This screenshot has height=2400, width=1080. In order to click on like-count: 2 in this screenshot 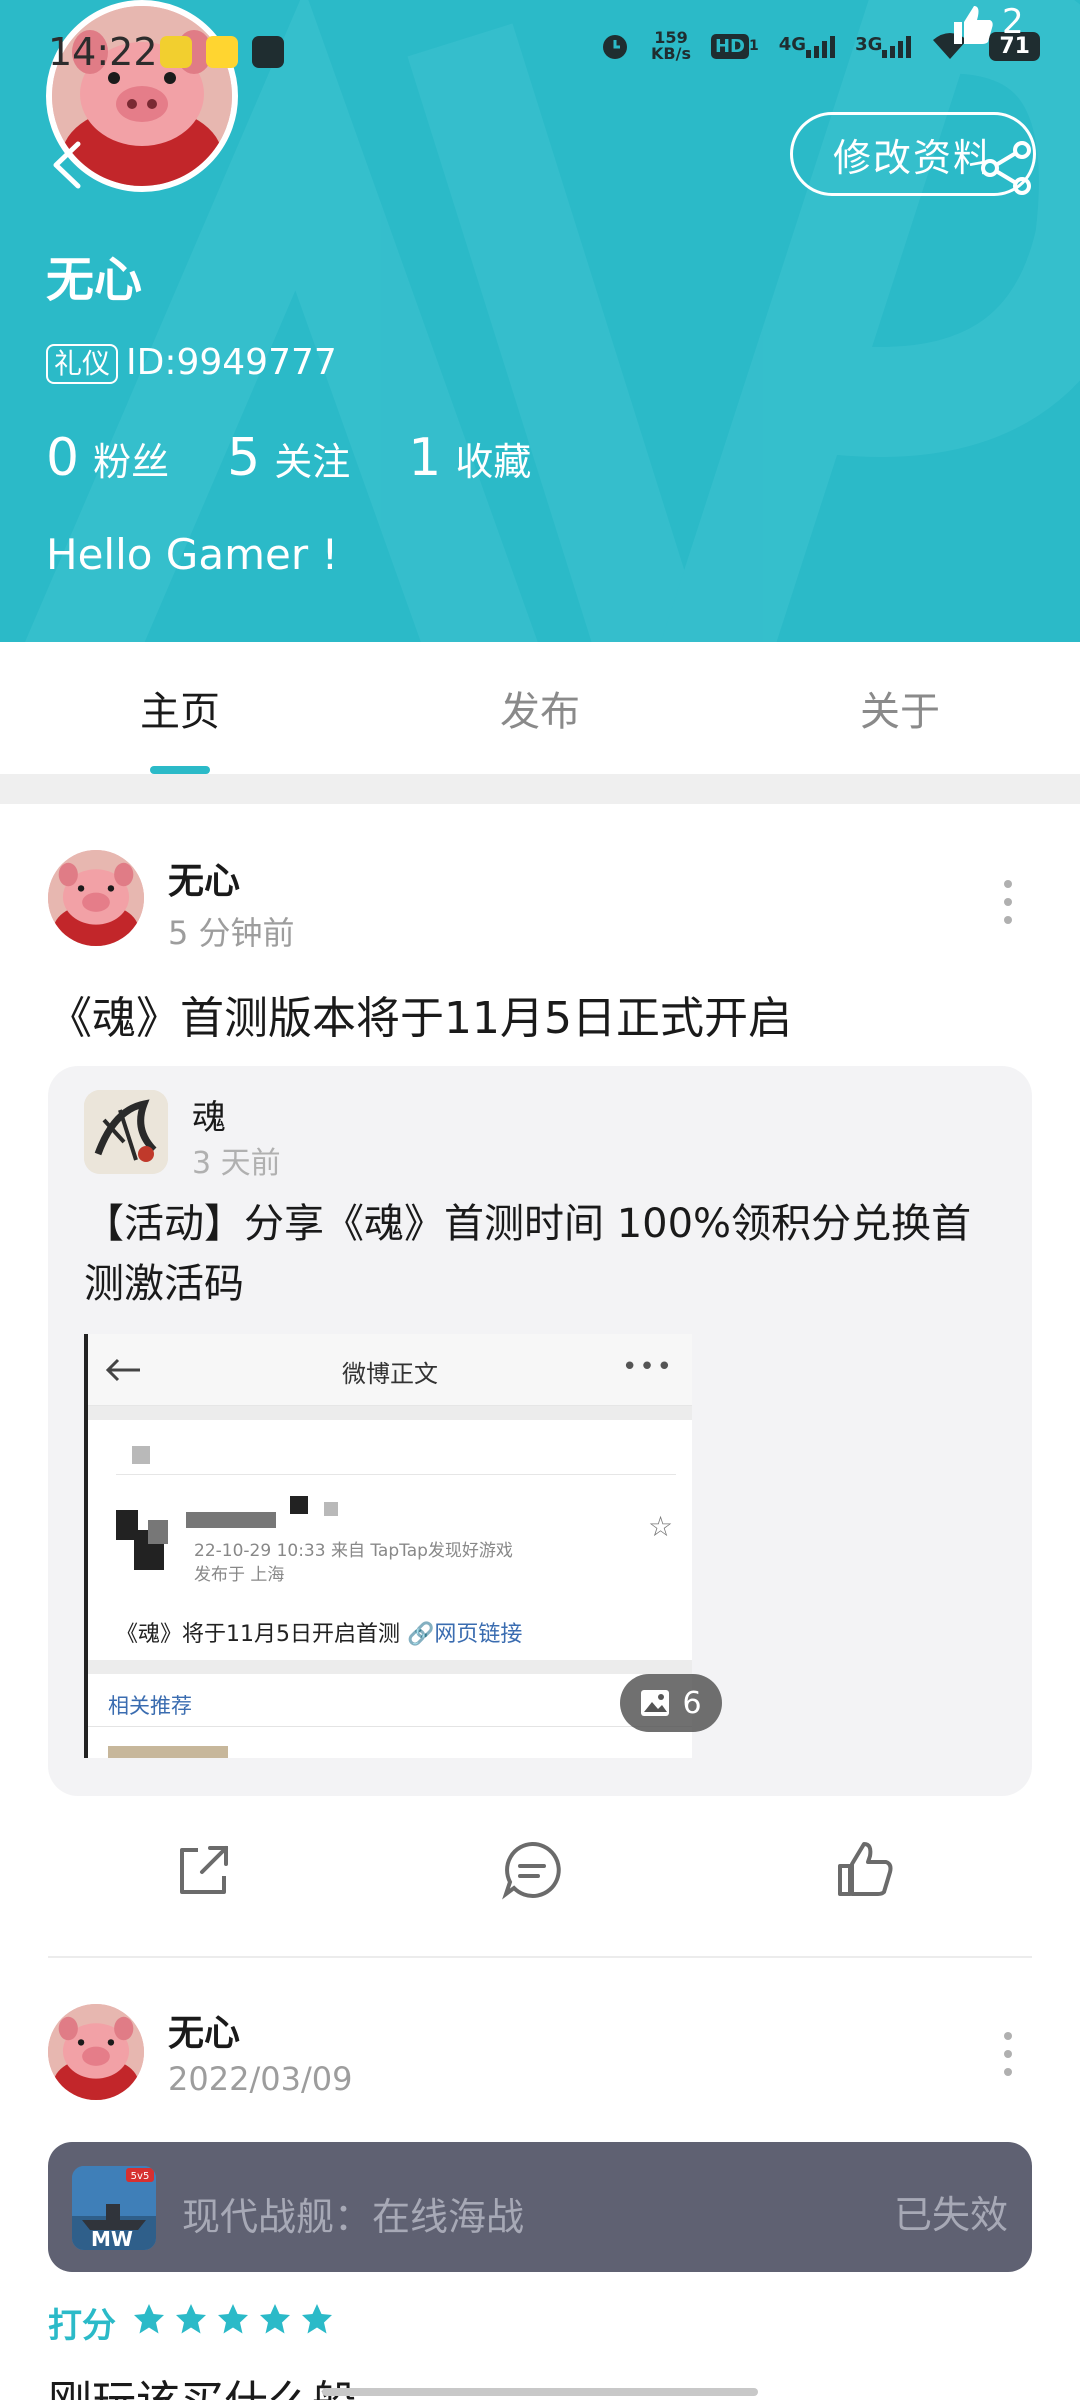, I will do `click(1013, 22)`.